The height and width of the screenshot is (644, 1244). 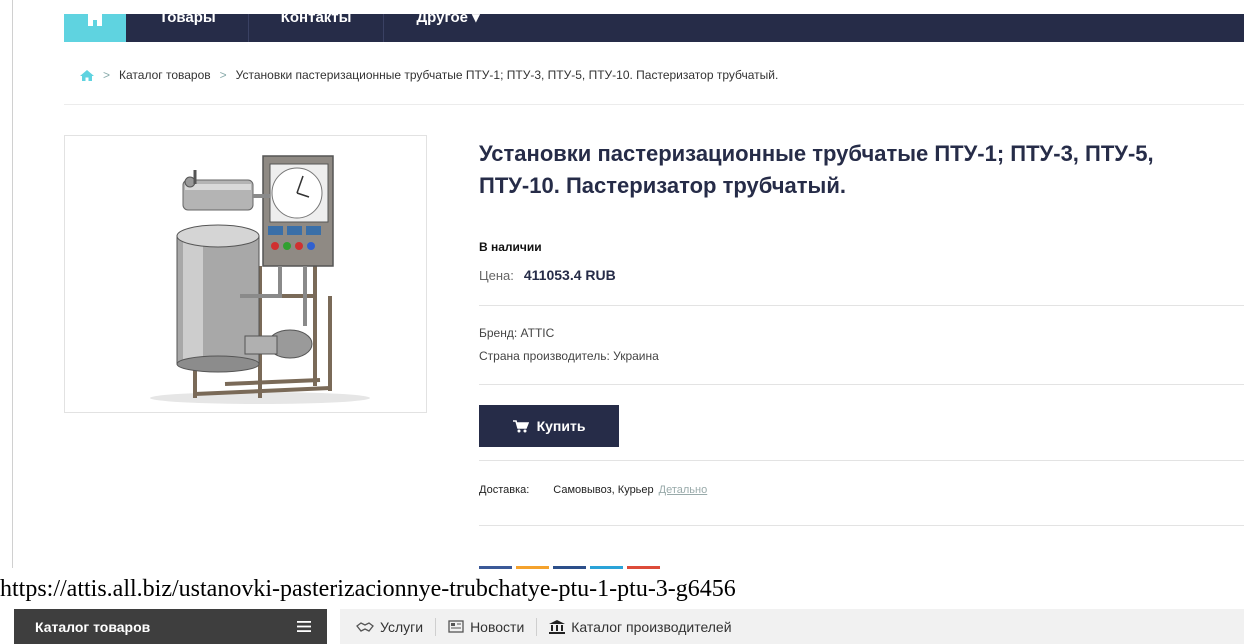 What do you see at coordinates (93, 626) in the screenshot?
I see `catalog-menu-label: Каталог товаров` at bounding box center [93, 626].